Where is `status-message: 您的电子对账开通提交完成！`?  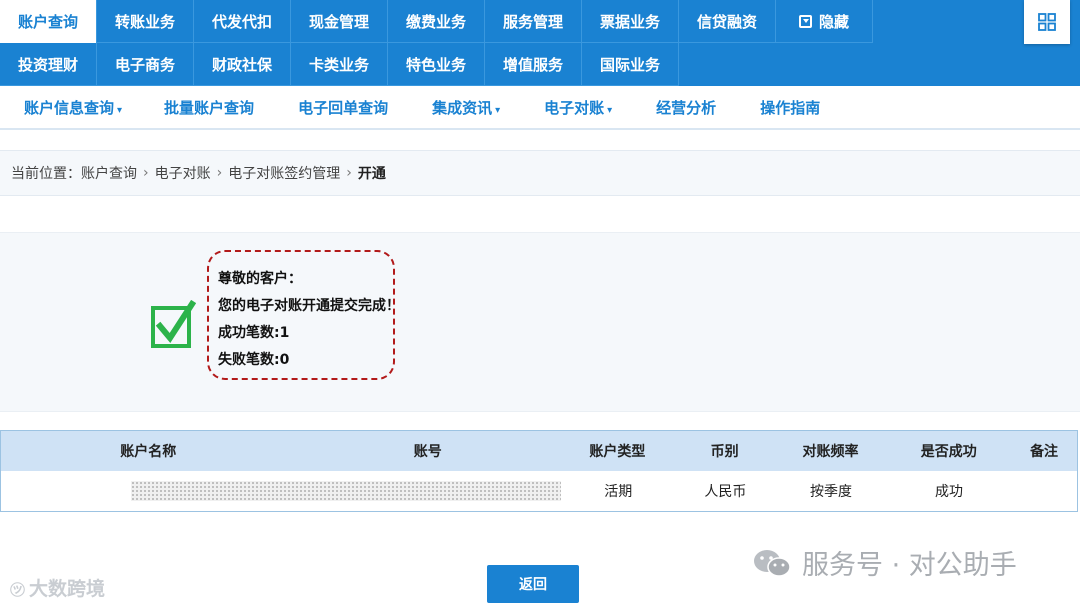 status-message: 您的电子对账开通提交完成！ is located at coordinates (309, 306).